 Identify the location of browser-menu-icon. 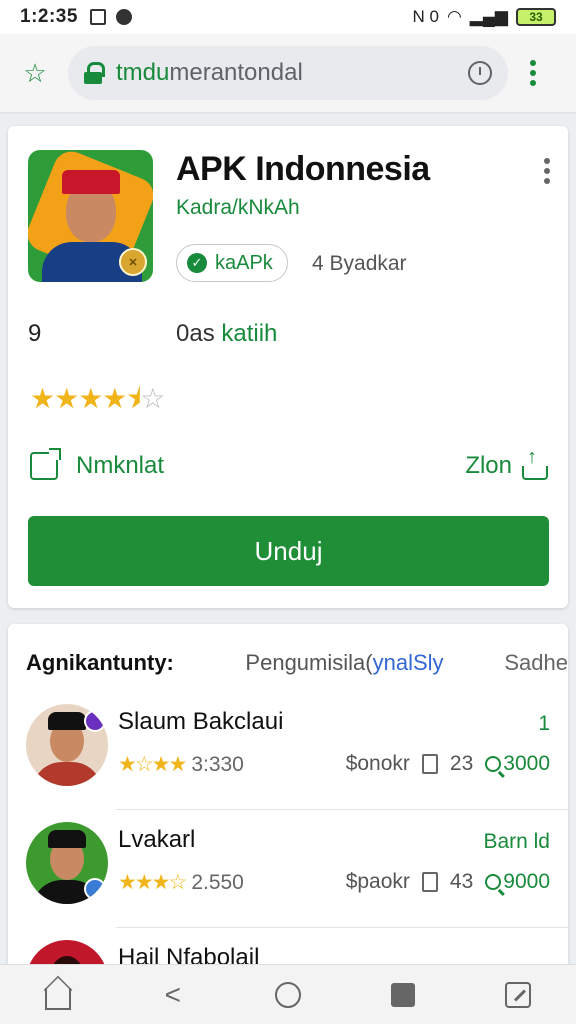
(533, 73).